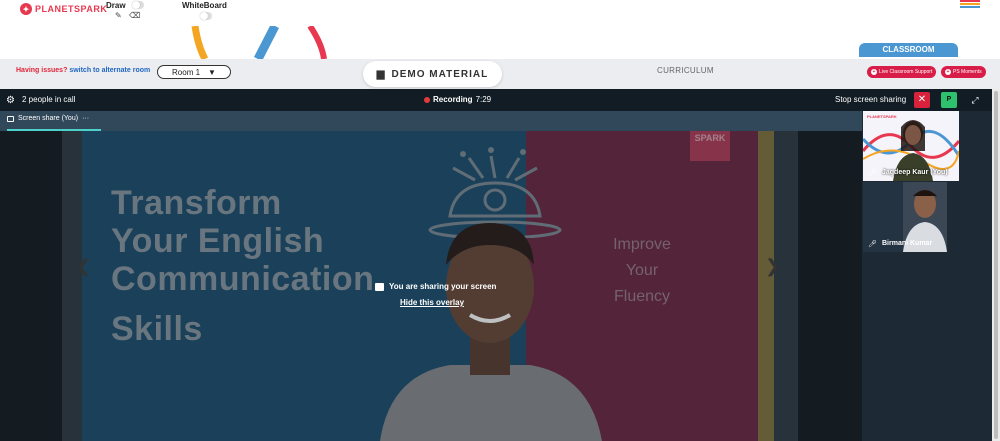 Image resolution: width=1000 pixels, height=441 pixels. Describe the element at coordinates (259, 42) in the screenshot. I see `decorative-arcs` at that location.